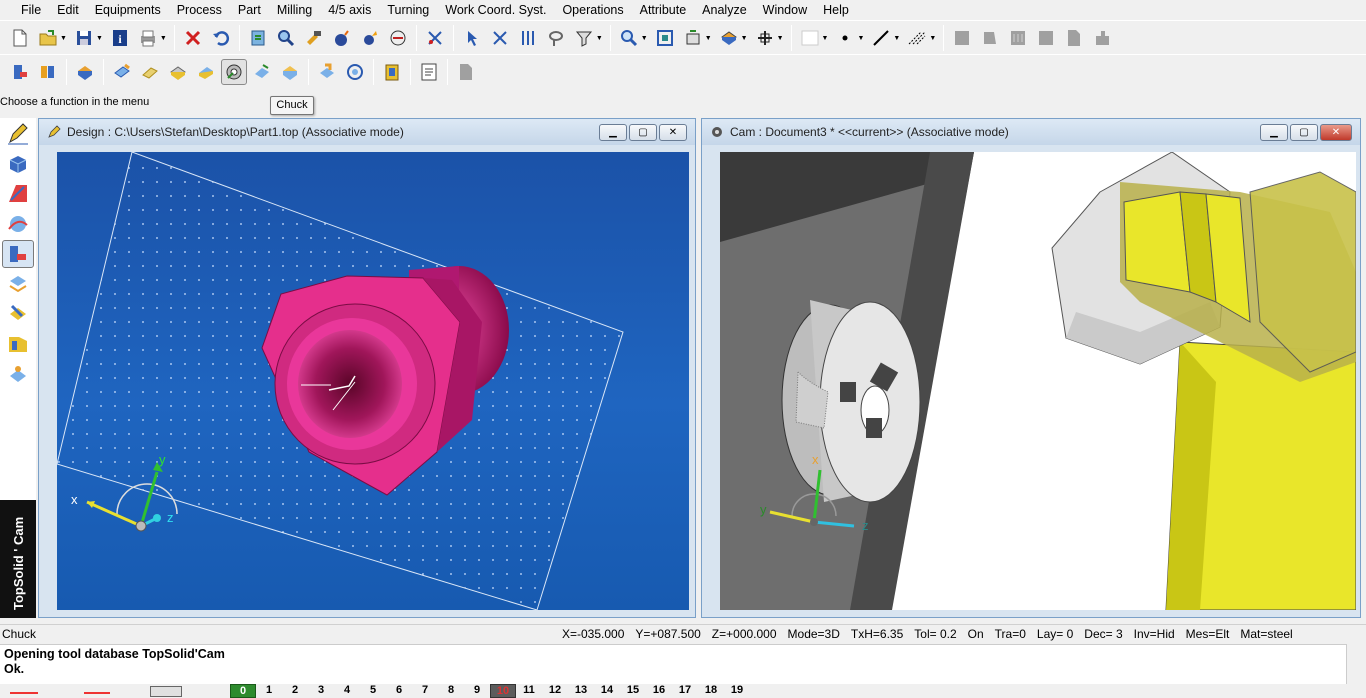 The width and height of the screenshot is (1366, 698). Describe the element at coordinates (451, 691) in the screenshot. I see `layer-tab: 8` at that location.